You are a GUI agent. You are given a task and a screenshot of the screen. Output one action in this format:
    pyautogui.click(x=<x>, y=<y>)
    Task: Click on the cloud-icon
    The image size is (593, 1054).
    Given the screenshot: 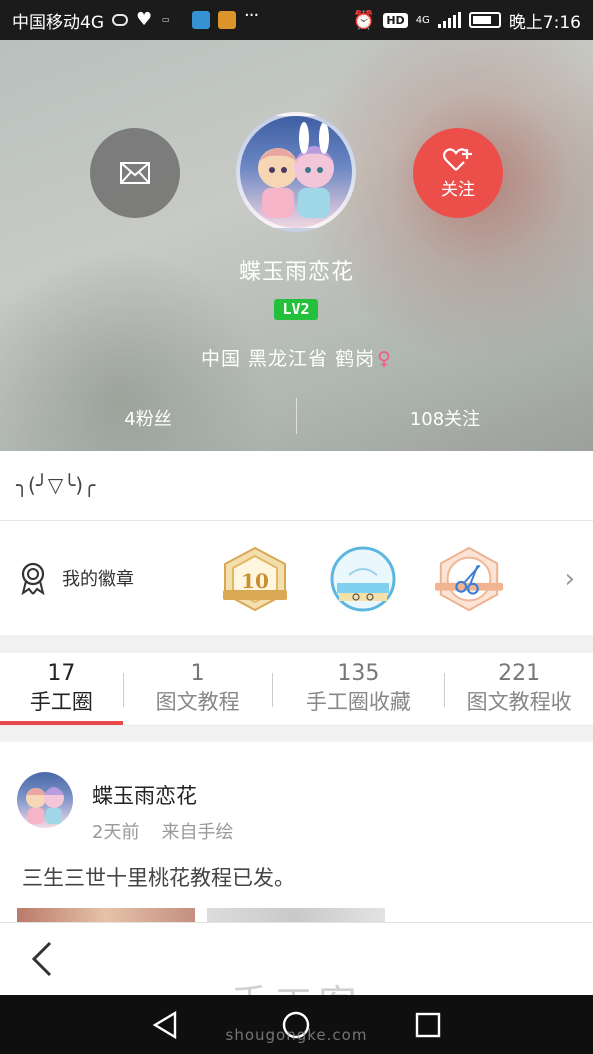 What is the action you would take?
    pyautogui.click(x=120, y=20)
    